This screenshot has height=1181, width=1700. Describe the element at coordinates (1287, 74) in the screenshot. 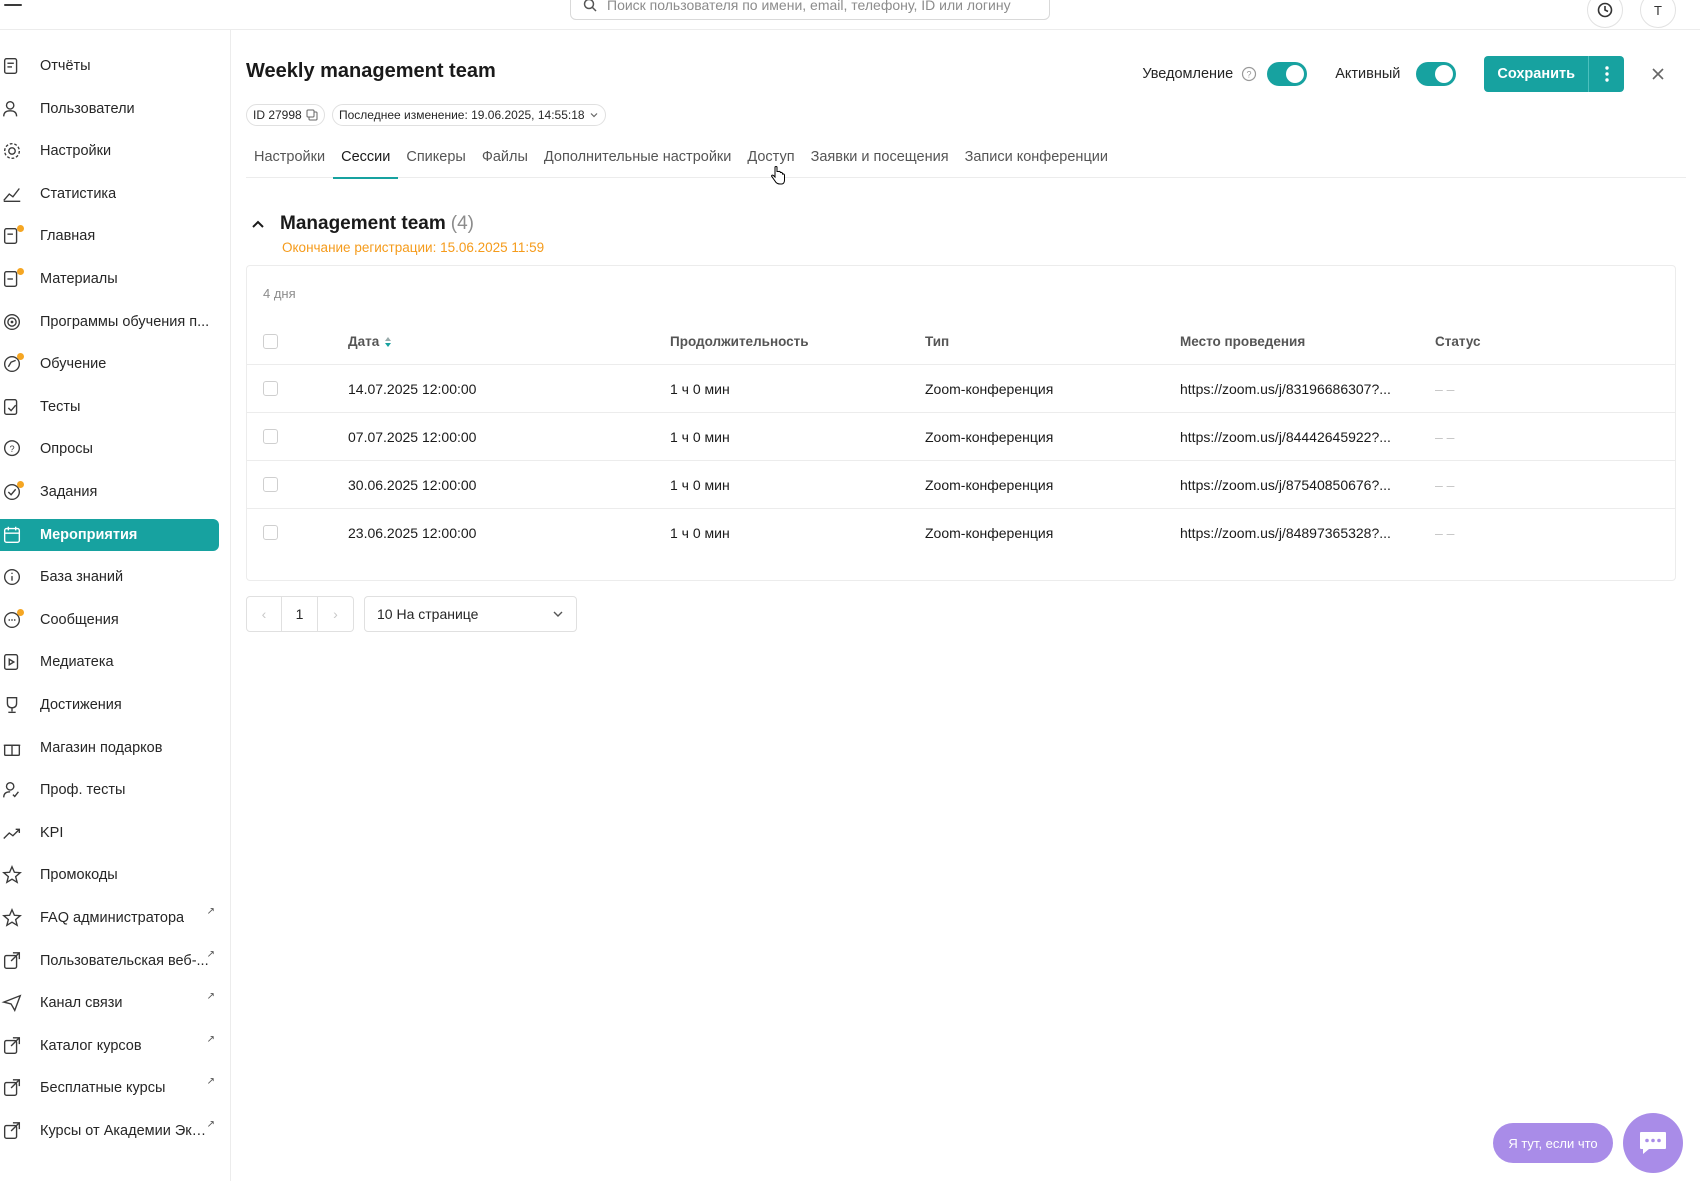

I see `notify-toggle` at that location.